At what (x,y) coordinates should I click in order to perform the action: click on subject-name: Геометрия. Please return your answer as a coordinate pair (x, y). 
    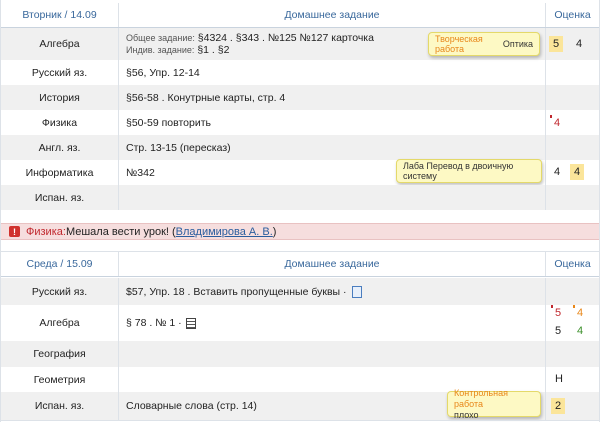
    Looking at the image, I should click on (60, 379).